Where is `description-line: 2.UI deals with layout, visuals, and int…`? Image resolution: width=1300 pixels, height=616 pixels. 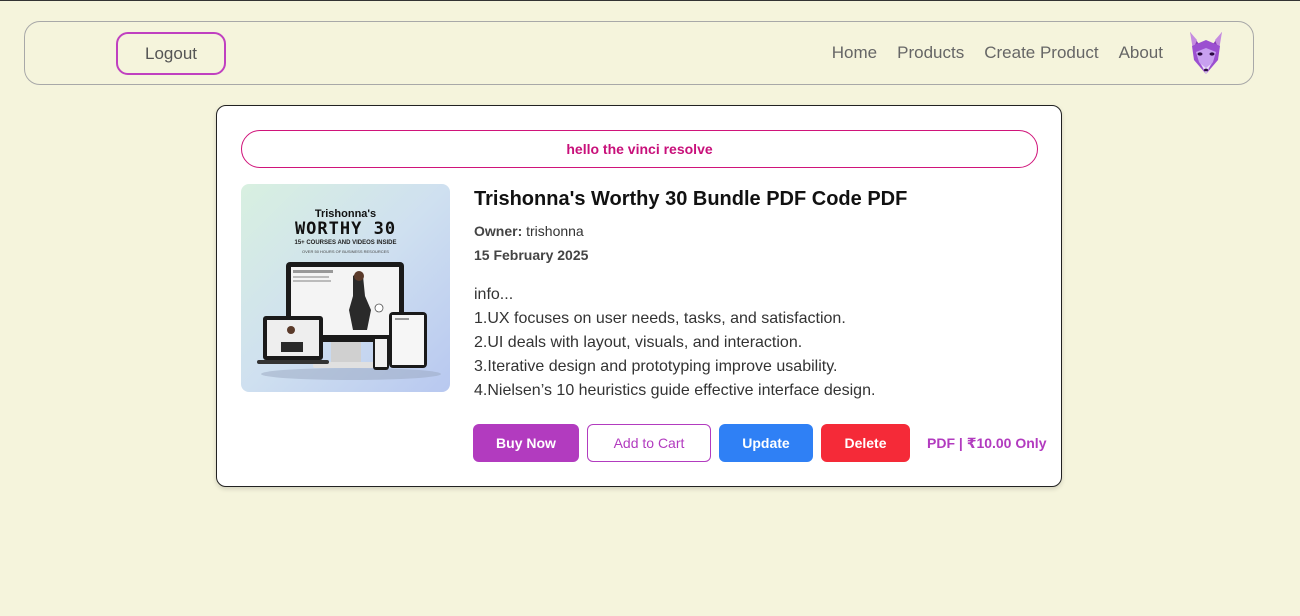 description-line: 2.UI deals with layout, visuals, and int… is located at coordinates (638, 342).